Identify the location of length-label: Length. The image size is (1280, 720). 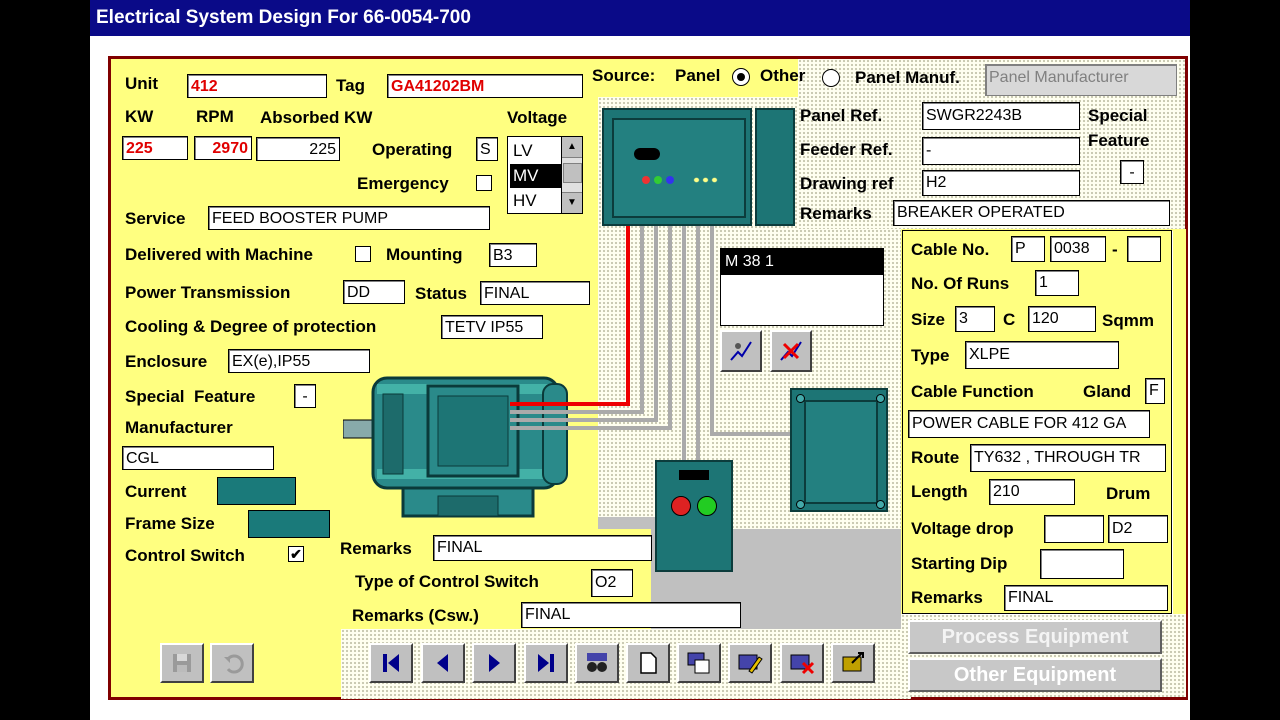
(939, 491).